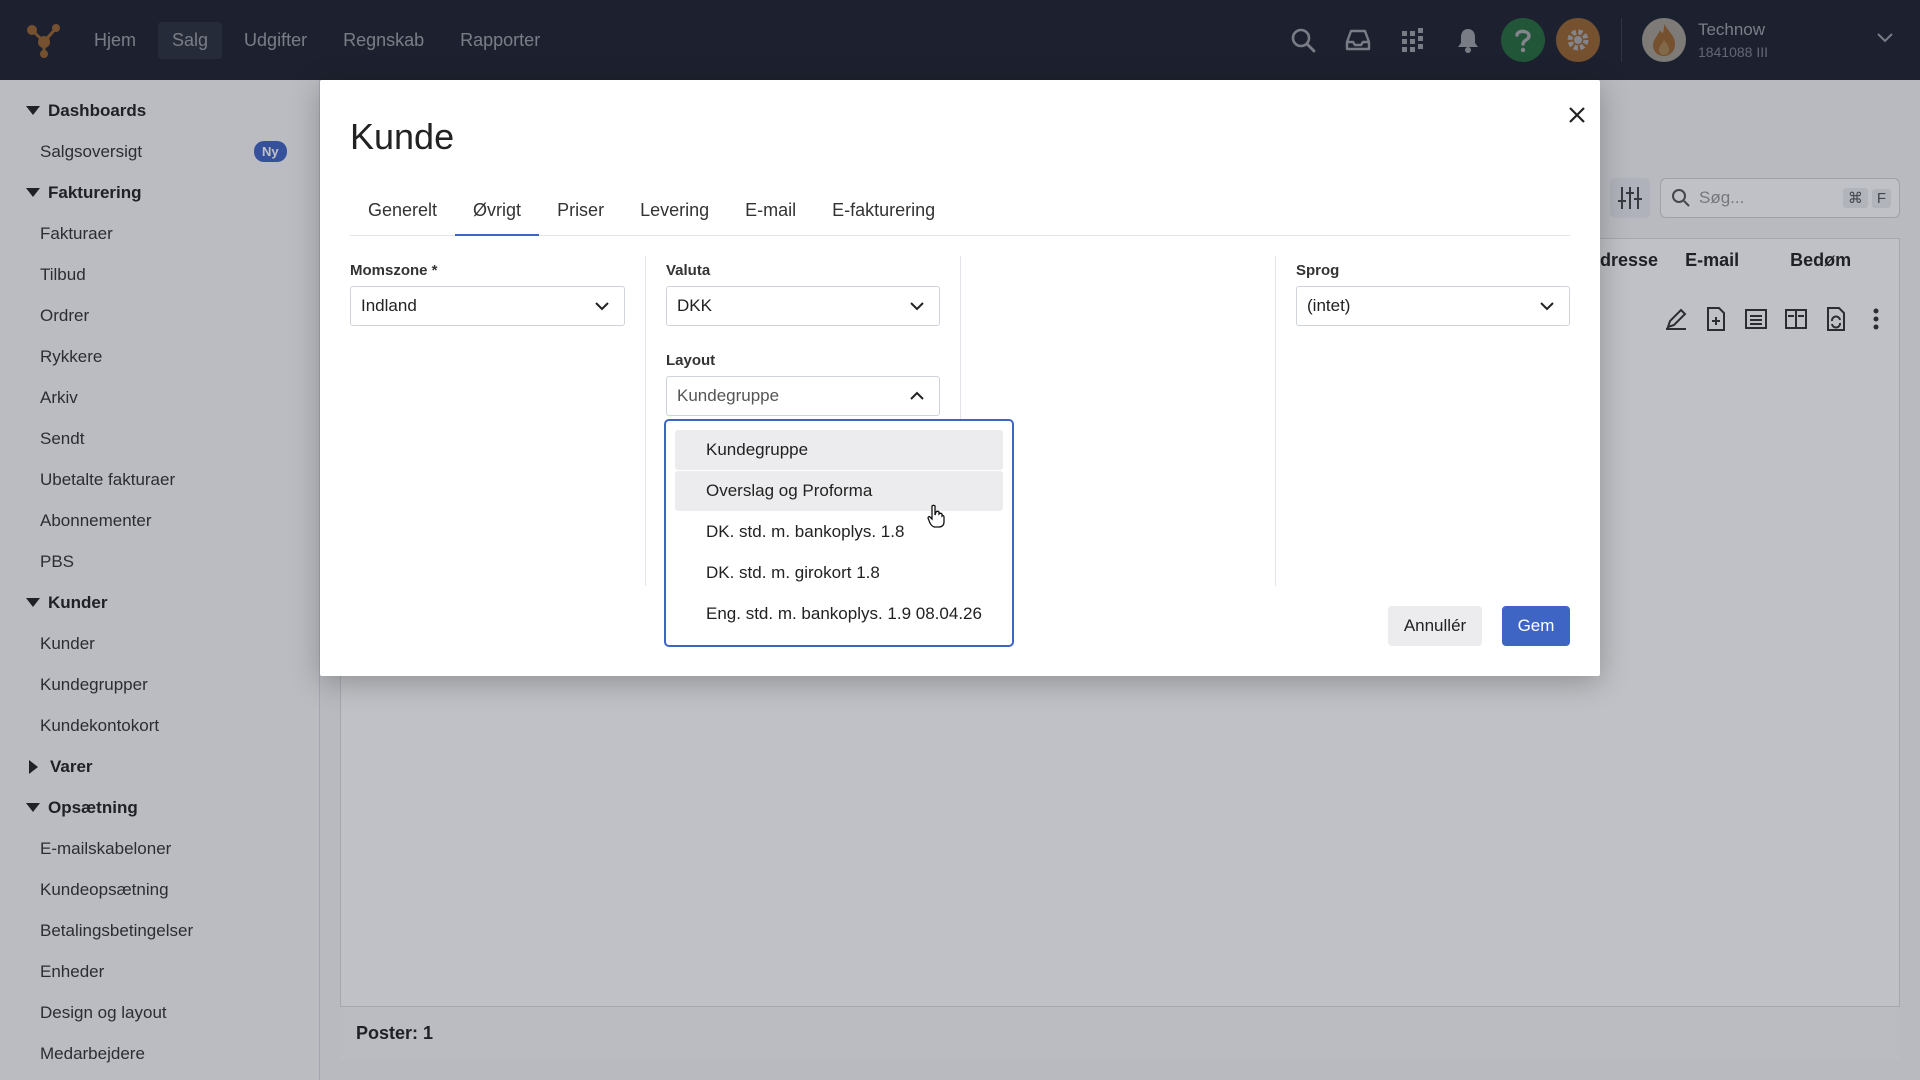  Describe the element at coordinates (883, 213) in the screenshot. I see `tab-efakturering: E-fakturering` at that location.